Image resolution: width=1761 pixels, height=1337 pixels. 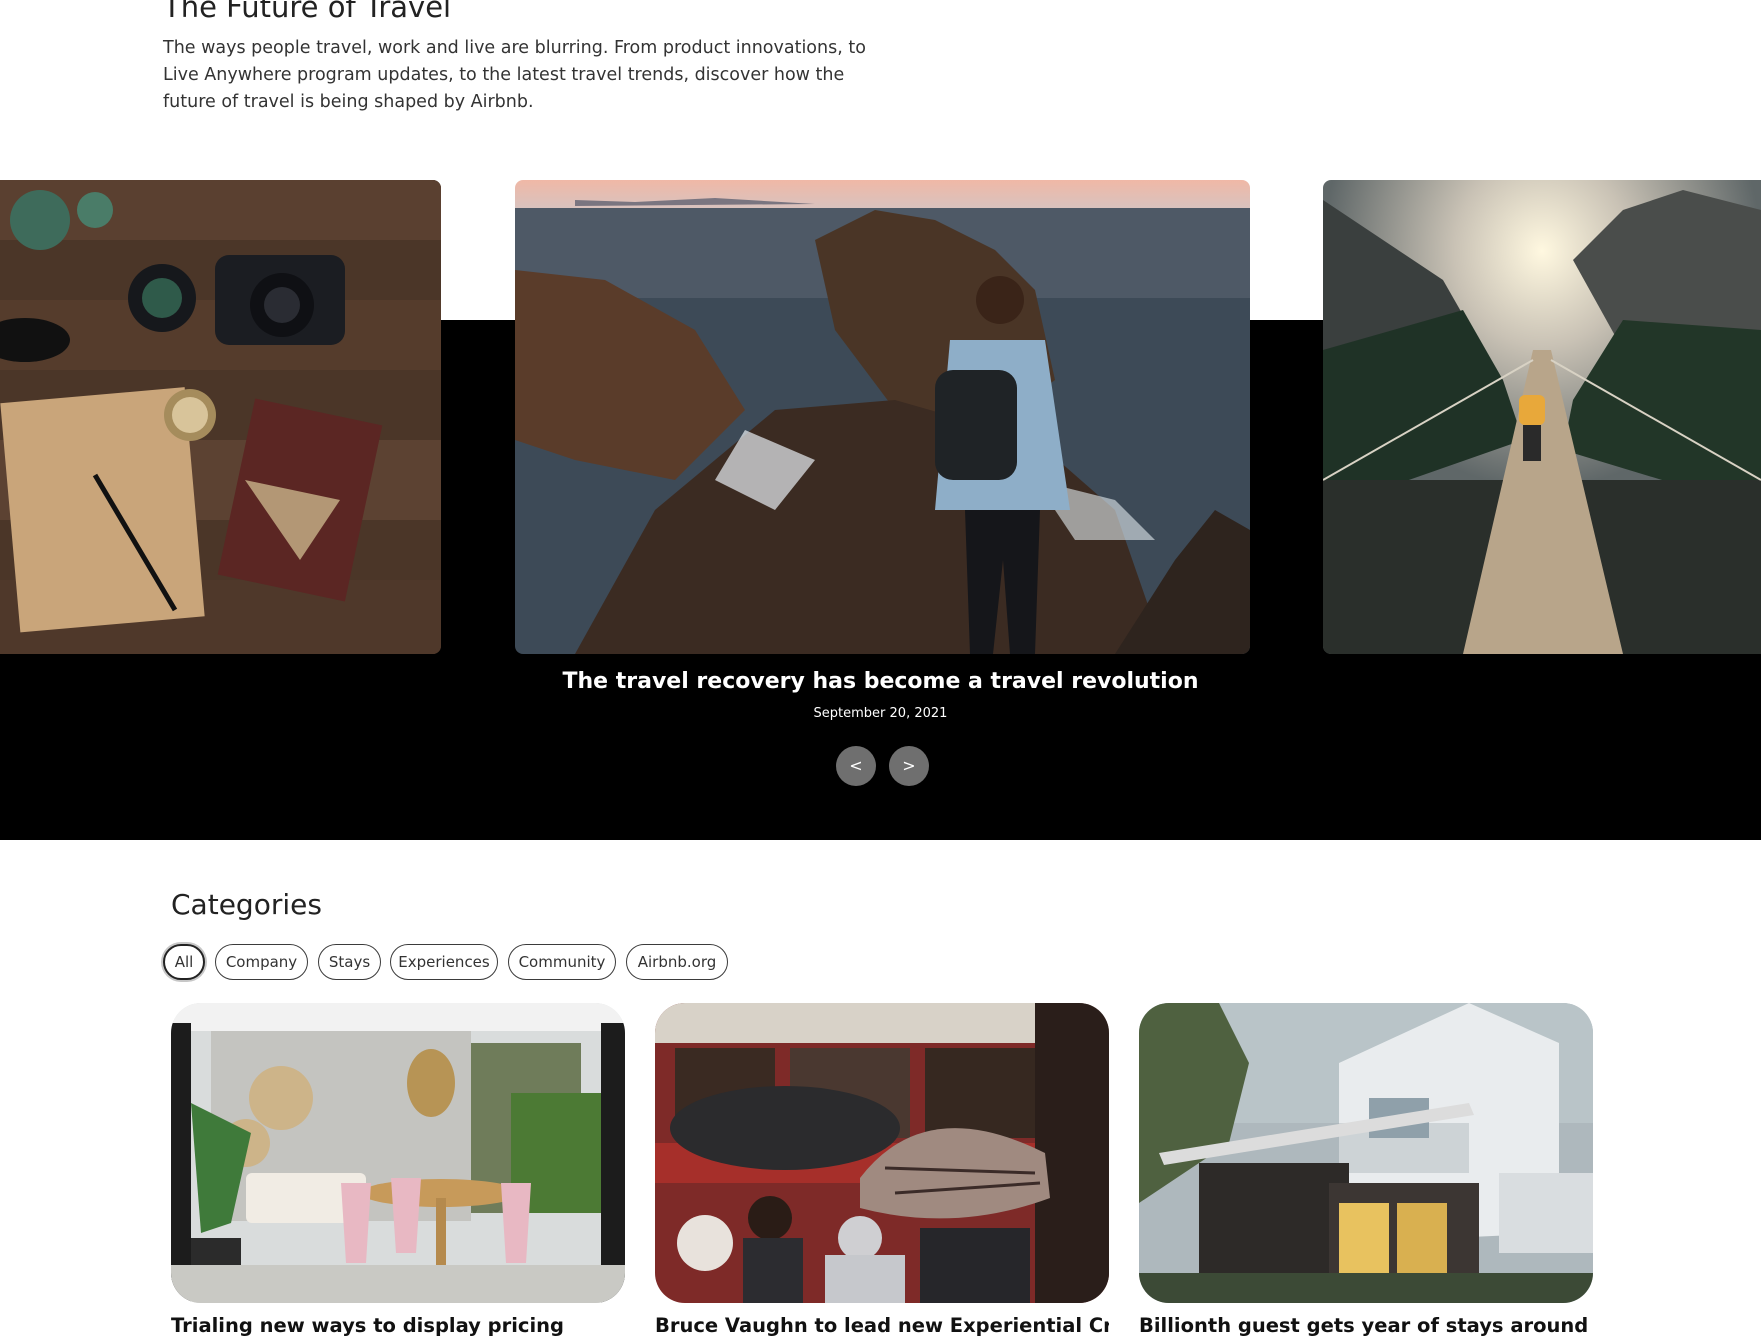 I want to click on chip-all: All, so click(x=184, y=962).